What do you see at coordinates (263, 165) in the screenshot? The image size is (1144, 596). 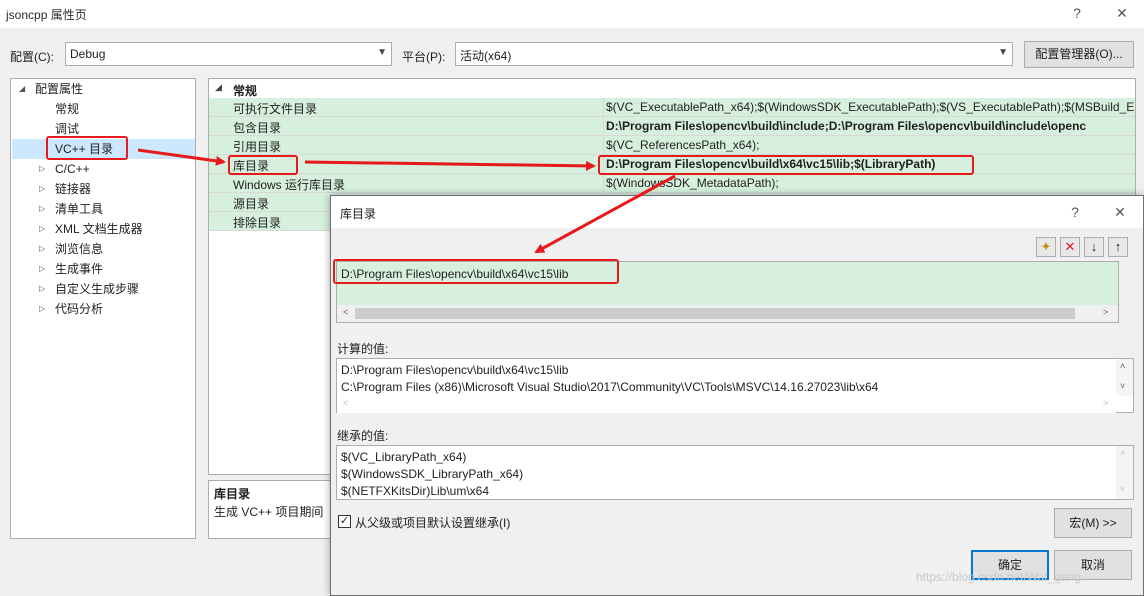 I see `annotation-box-library-key` at bounding box center [263, 165].